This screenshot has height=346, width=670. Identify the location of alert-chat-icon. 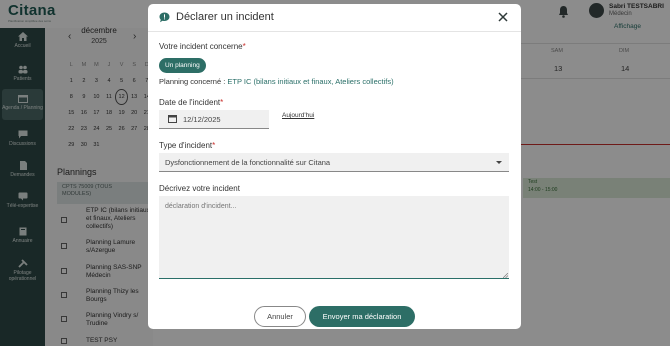
(164, 17).